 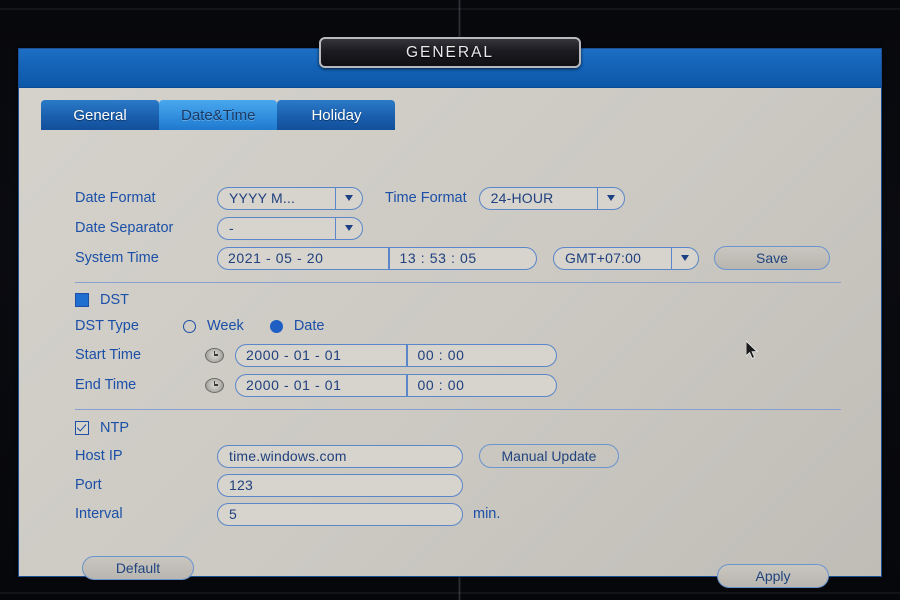 I want to click on row-interval: Interval 5 min., so click(x=287, y=514).